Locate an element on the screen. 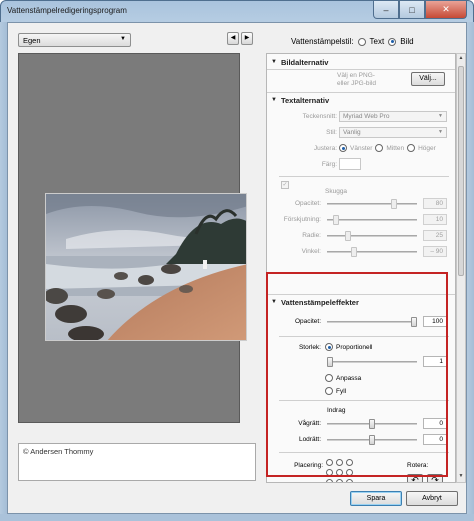 This screenshot has height=521, width=474. preview-photo is located at coordinates (146, 267).